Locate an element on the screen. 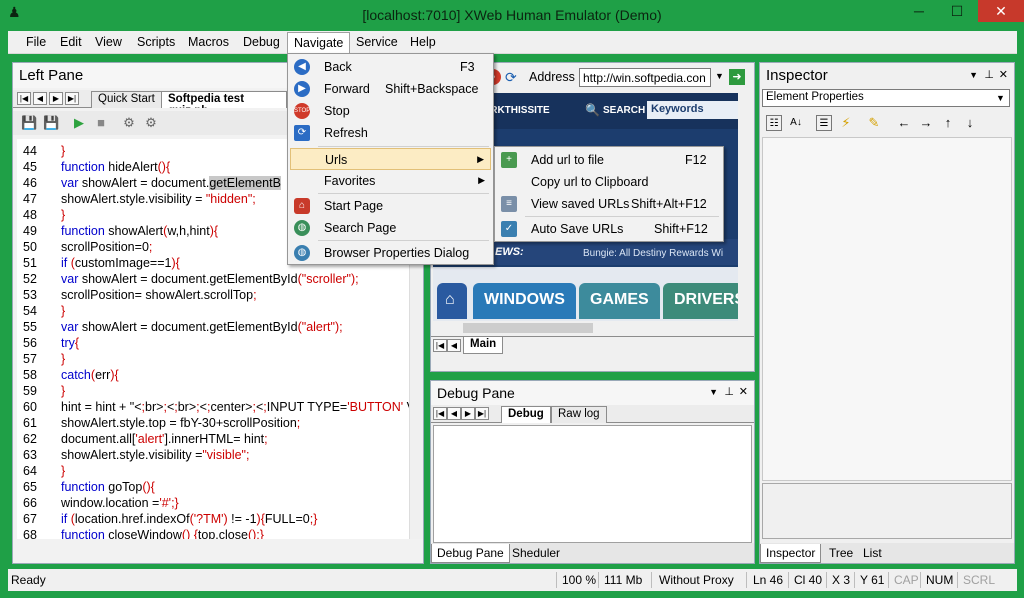 The height and width of the screenshot is (598, 1024). line-number: 49 is located at coordinates (30, 231).